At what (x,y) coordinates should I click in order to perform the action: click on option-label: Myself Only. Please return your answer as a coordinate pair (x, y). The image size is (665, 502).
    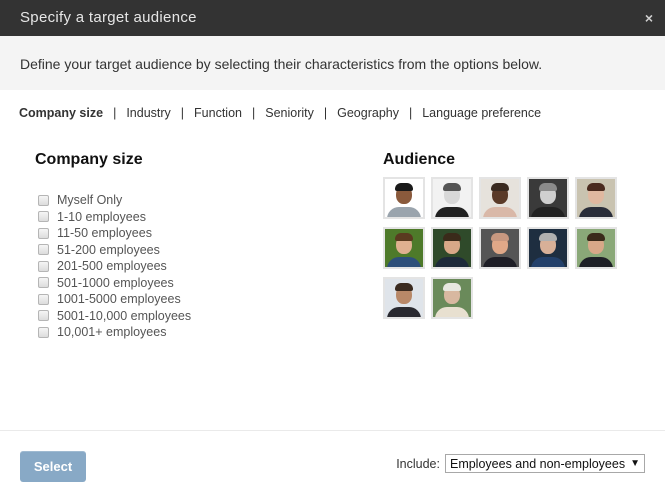
    Looking at the image, I should click on (90, 200).